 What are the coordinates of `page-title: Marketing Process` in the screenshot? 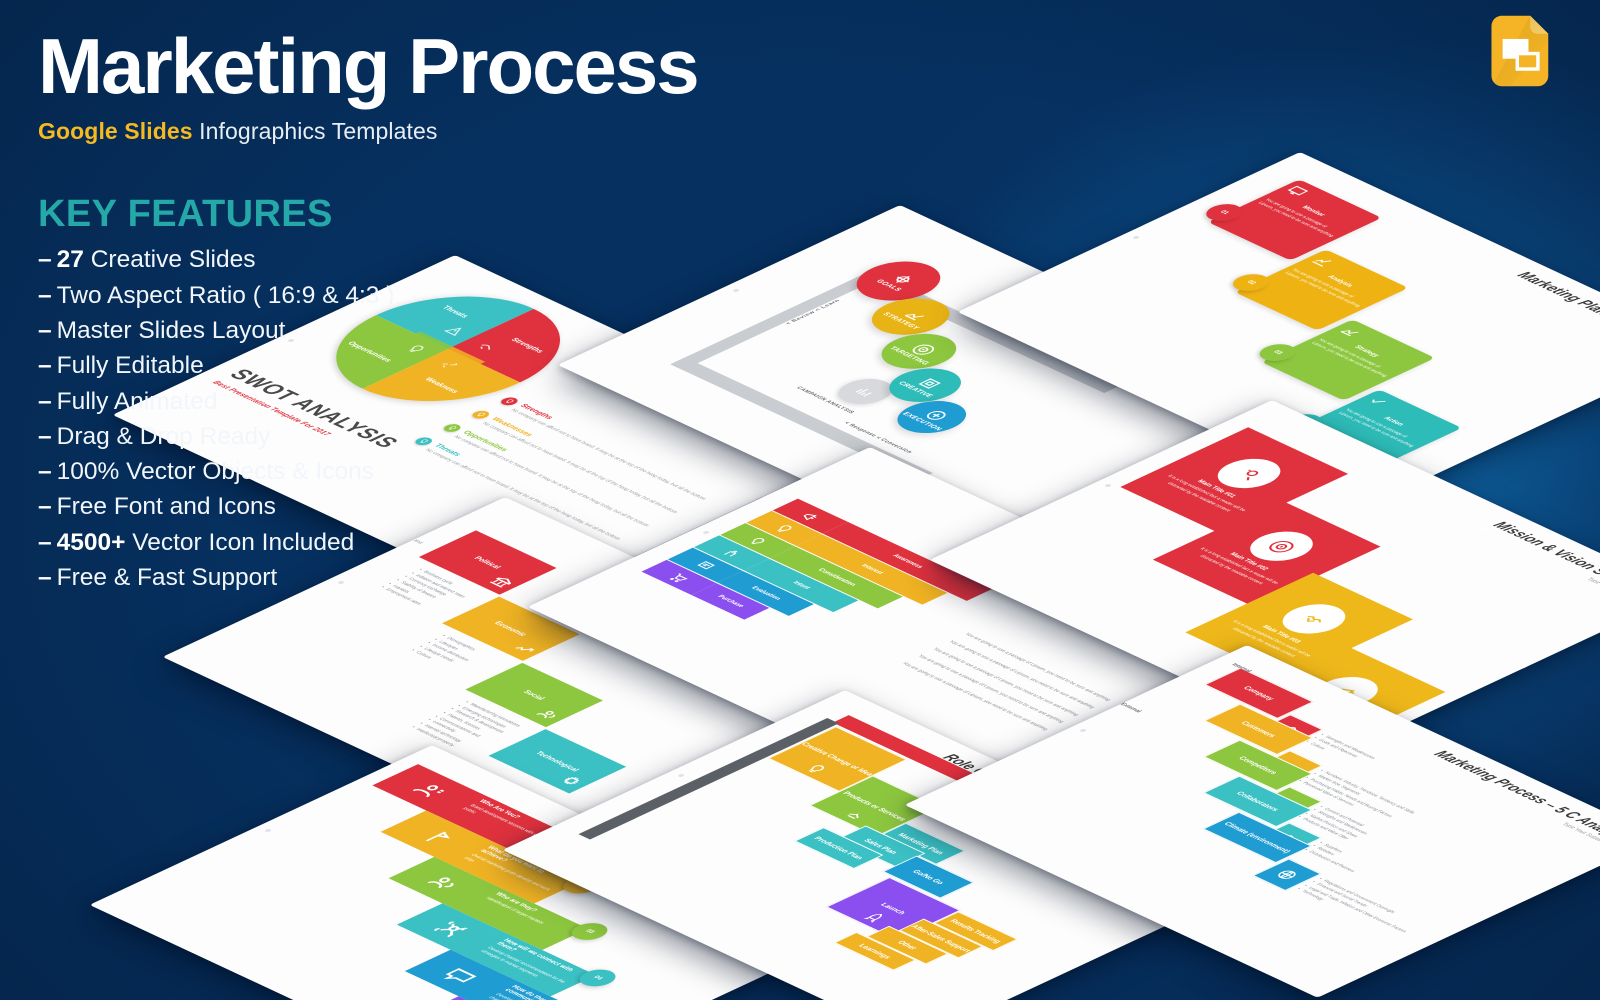 It's located at (369, 66).